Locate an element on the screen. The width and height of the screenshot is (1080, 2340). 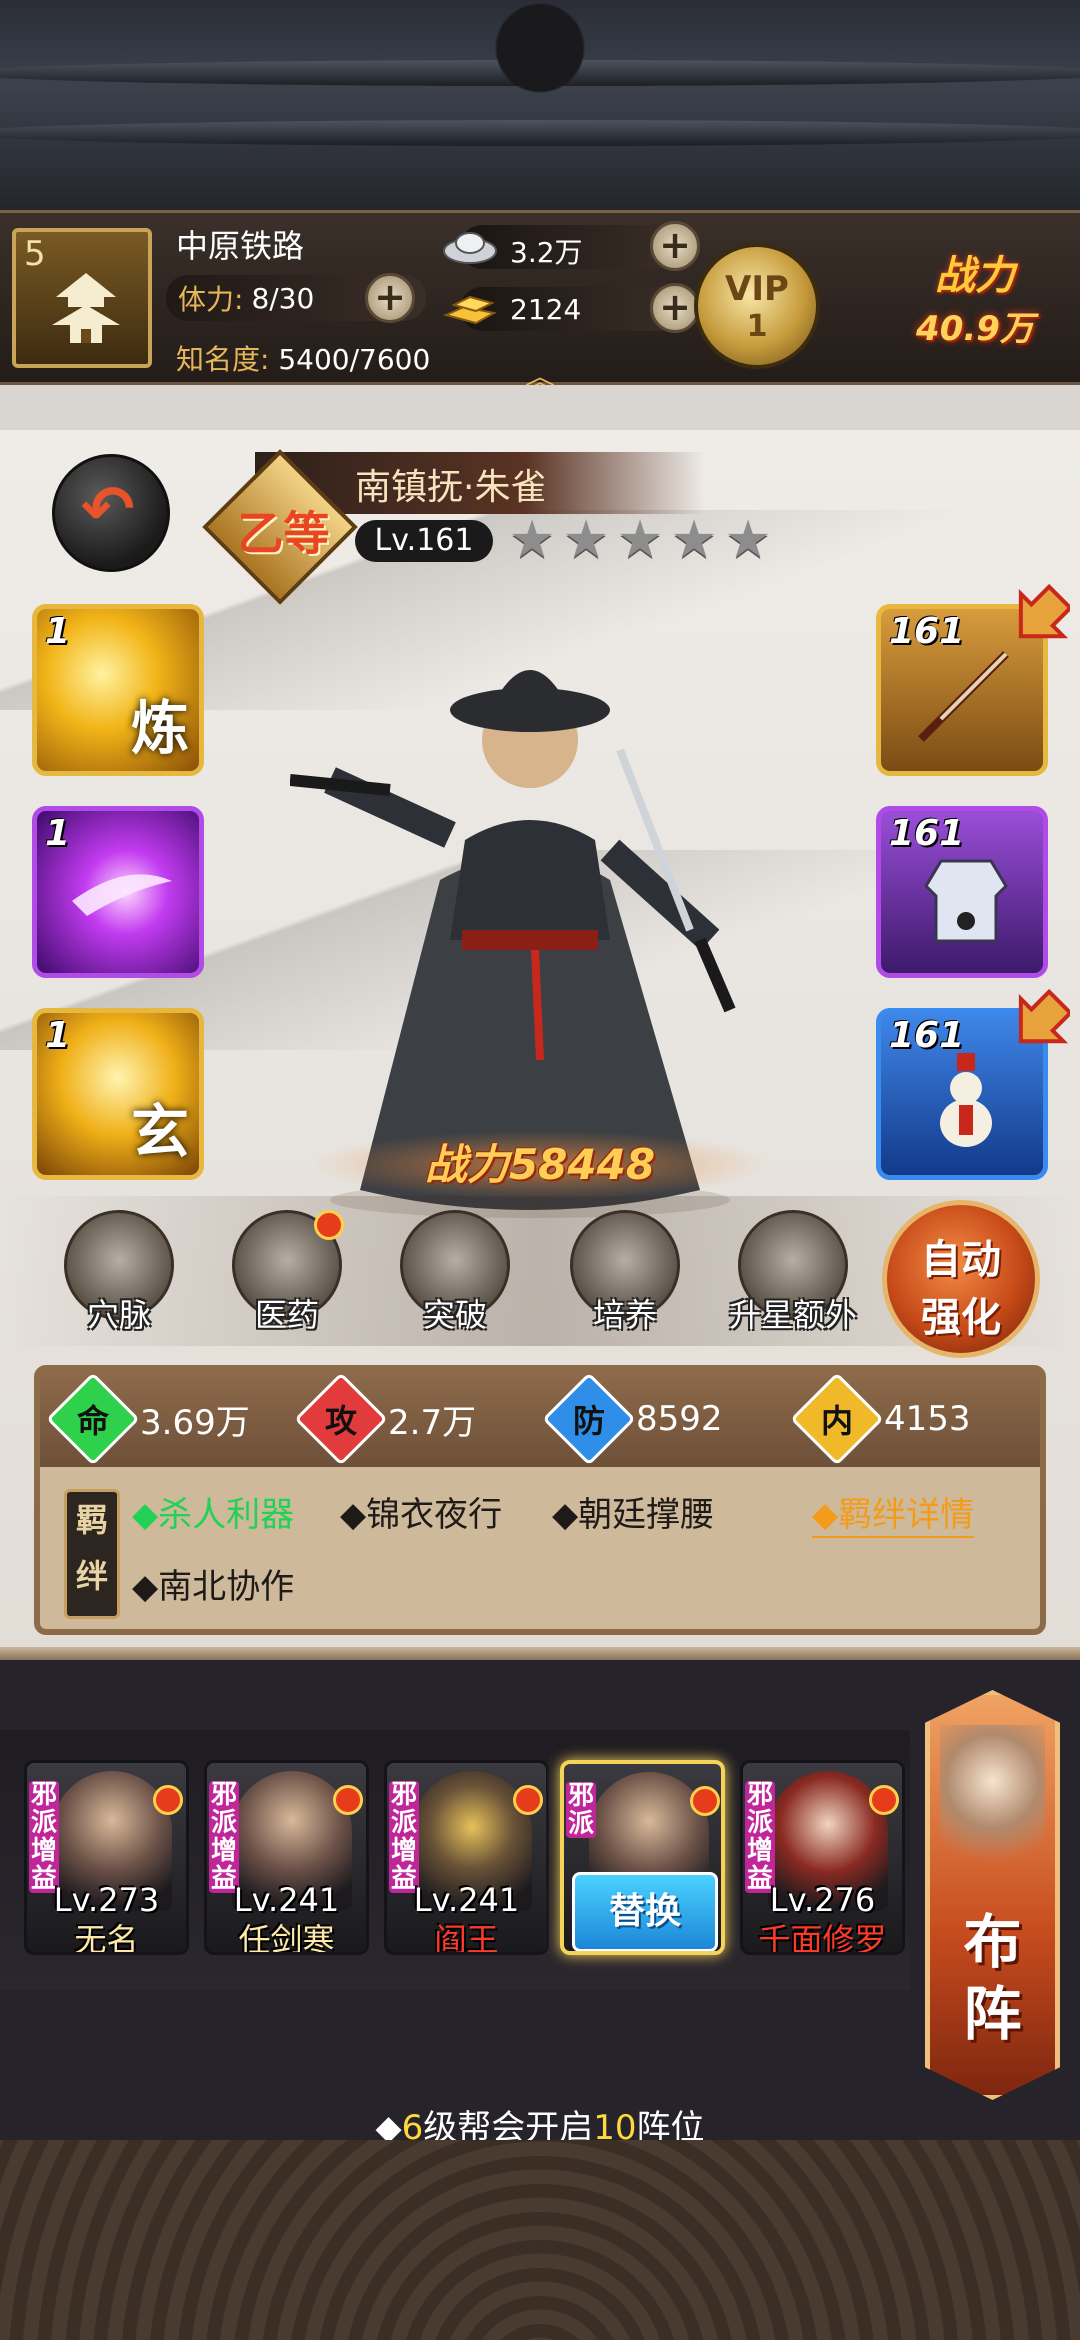
attr-value: 2.7万 is located at coordinates (432, 1422).